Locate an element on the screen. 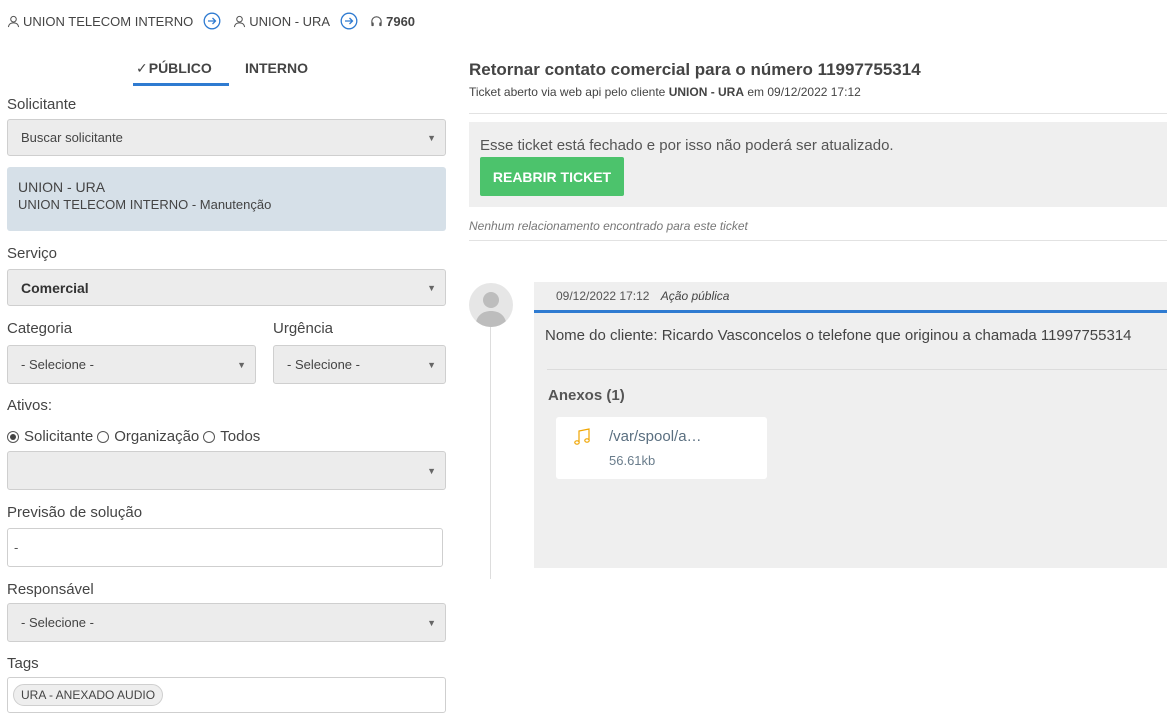 Image resolution: width=1167 pixels, height=723 pixels. entry-action: Ação pública is located at coordinates (695, 296).